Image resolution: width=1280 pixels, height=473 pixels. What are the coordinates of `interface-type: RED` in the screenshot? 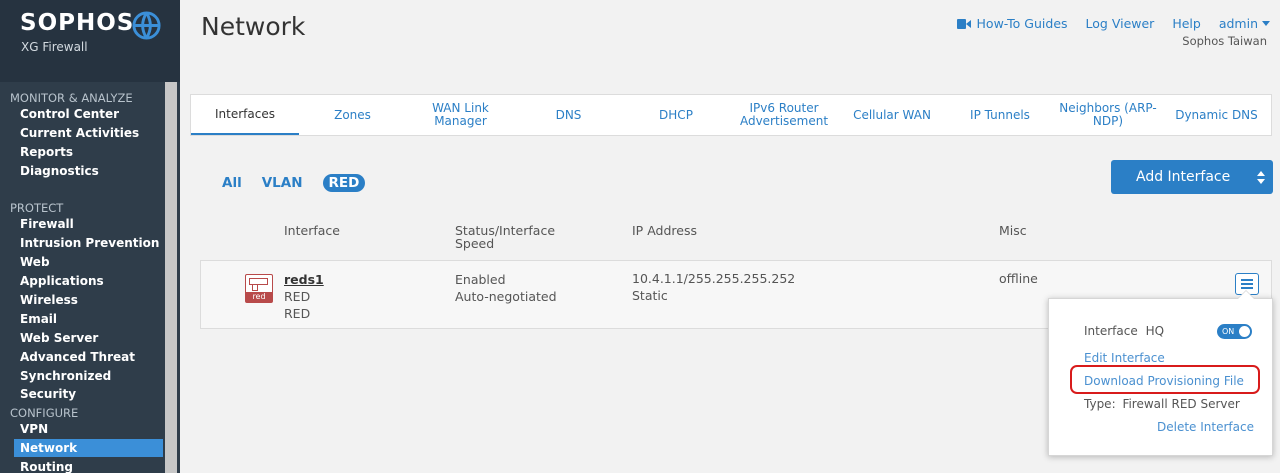 It's located at (297, 296).